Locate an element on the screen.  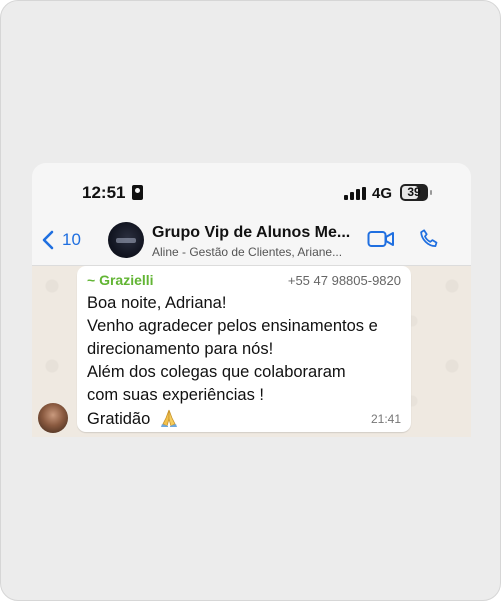
back-button: 10 is located at coordinates (61, 240).